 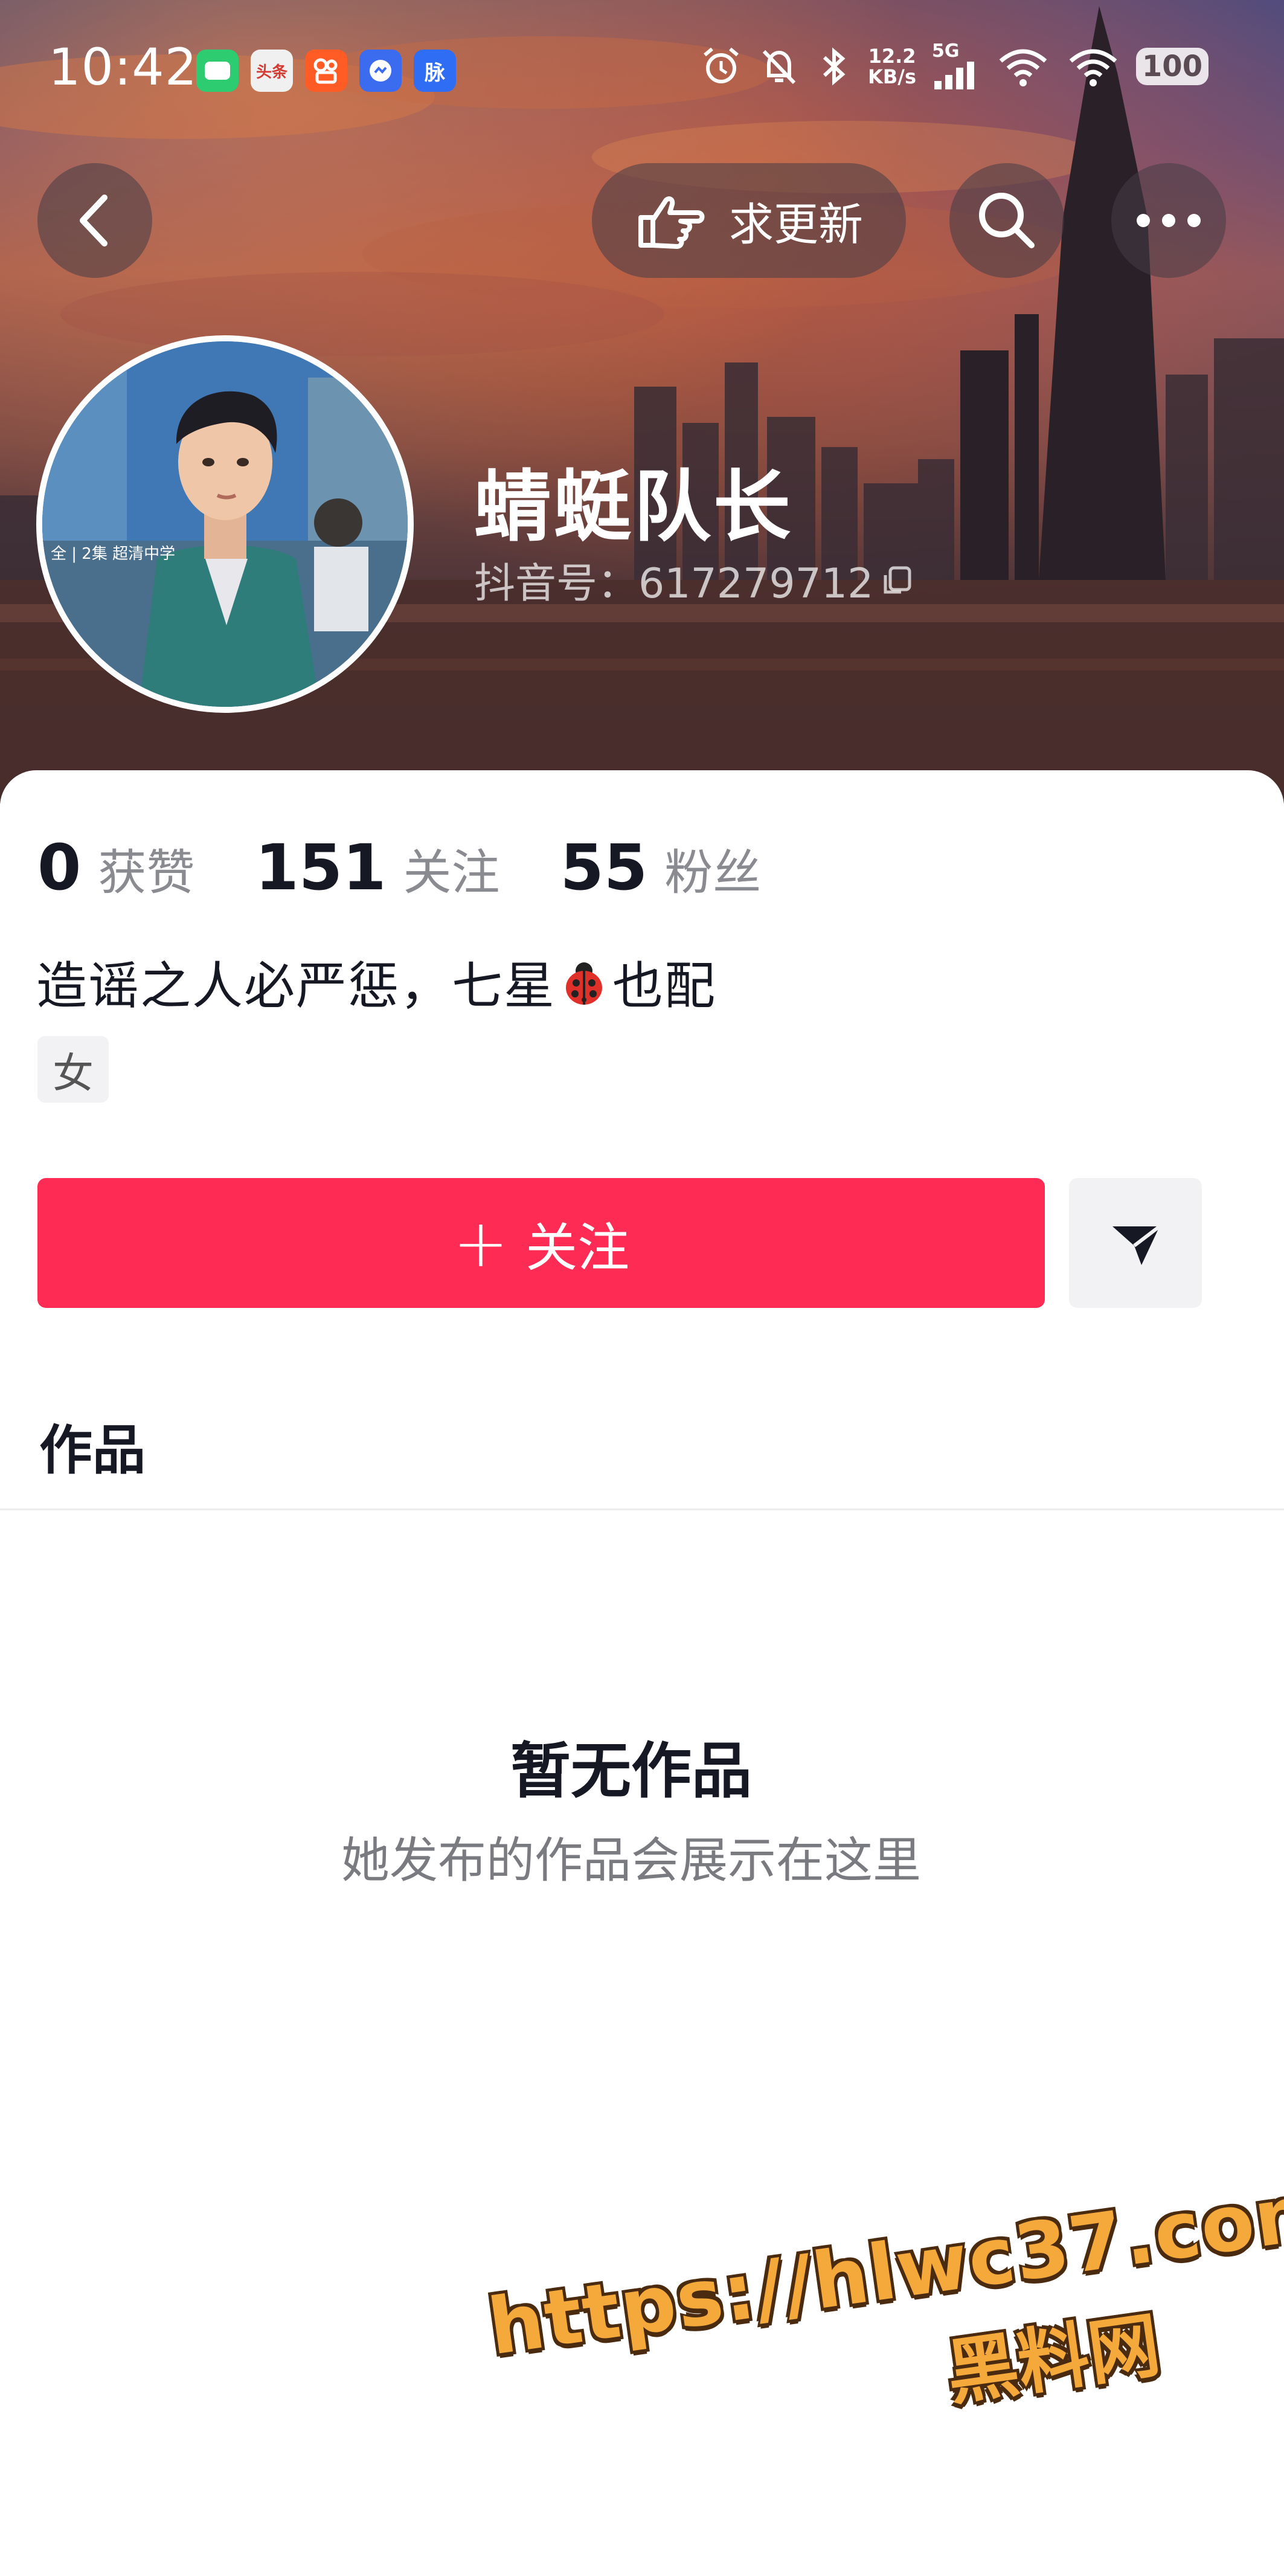 I want to click on chevron-left-icon, so click(x=94, y=221).